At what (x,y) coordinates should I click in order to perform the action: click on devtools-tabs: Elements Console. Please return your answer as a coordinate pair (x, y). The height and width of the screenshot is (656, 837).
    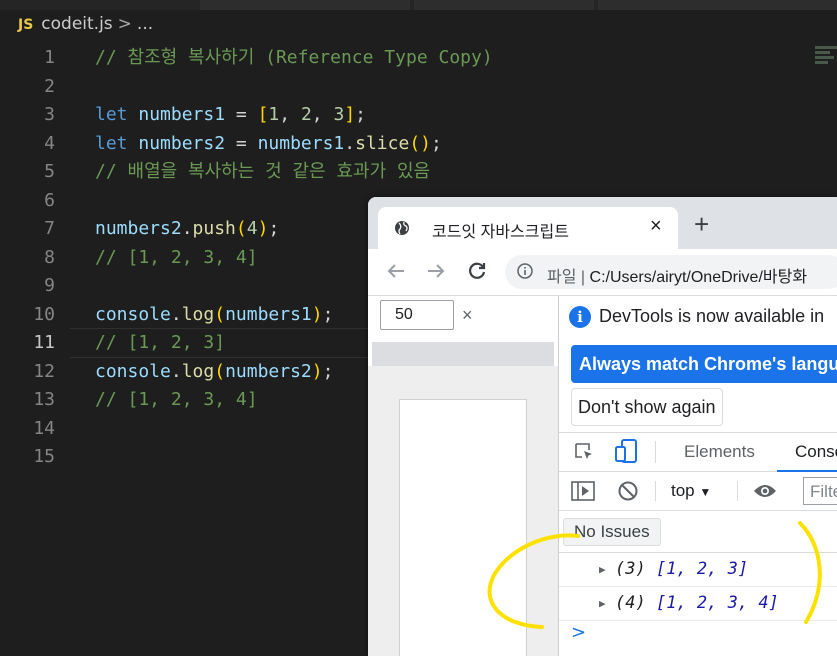
    Looking at the image, I should click on (698, 452).